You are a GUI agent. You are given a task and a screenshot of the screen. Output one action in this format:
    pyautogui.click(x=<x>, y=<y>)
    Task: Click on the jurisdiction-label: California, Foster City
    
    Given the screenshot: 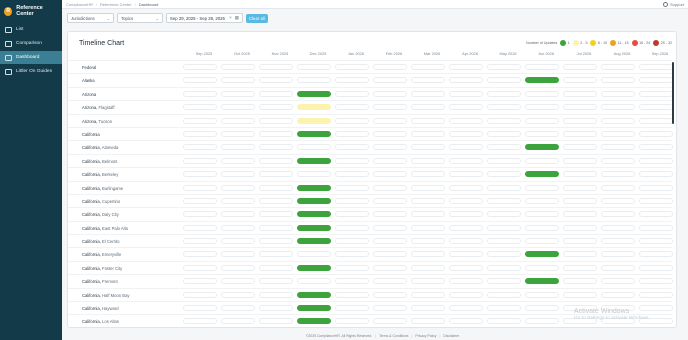 What is the action you would take?
    pyautogui.click(x=102, y=268)
    